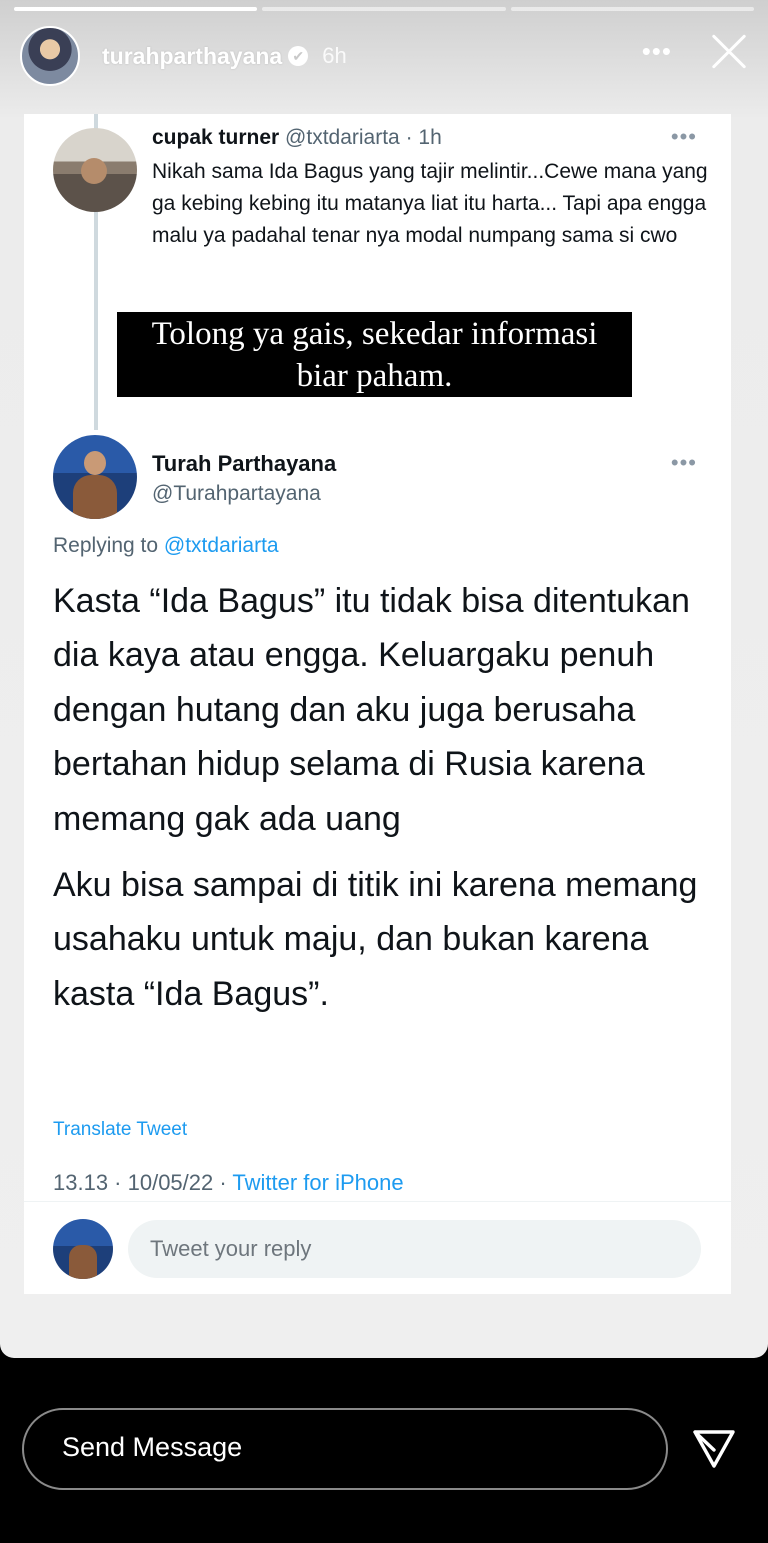  I want to click on story-header: turahparthayana ✔ 6h •••, so click(386, 56).